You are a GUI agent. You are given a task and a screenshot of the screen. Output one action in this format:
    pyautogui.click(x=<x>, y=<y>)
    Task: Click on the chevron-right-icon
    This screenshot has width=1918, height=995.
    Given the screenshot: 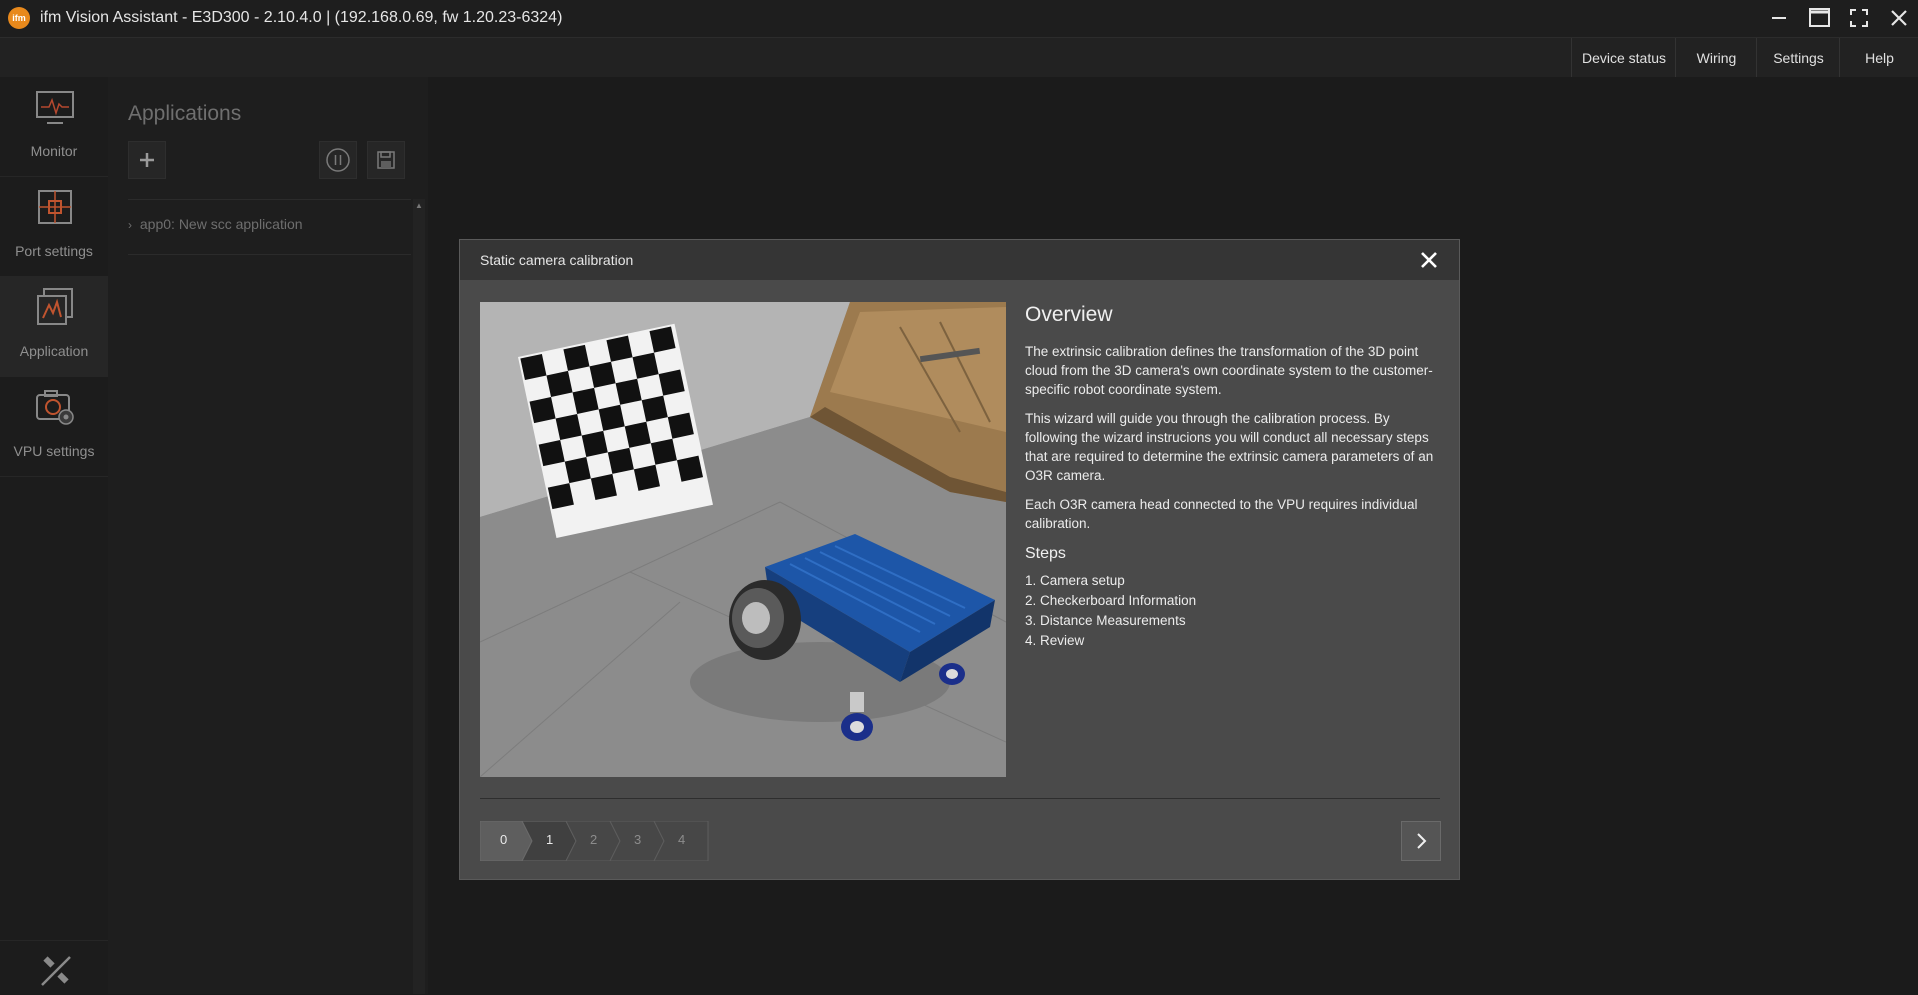 What is the action you would take?
    pyautogui.click(x=1422, y=841)
    